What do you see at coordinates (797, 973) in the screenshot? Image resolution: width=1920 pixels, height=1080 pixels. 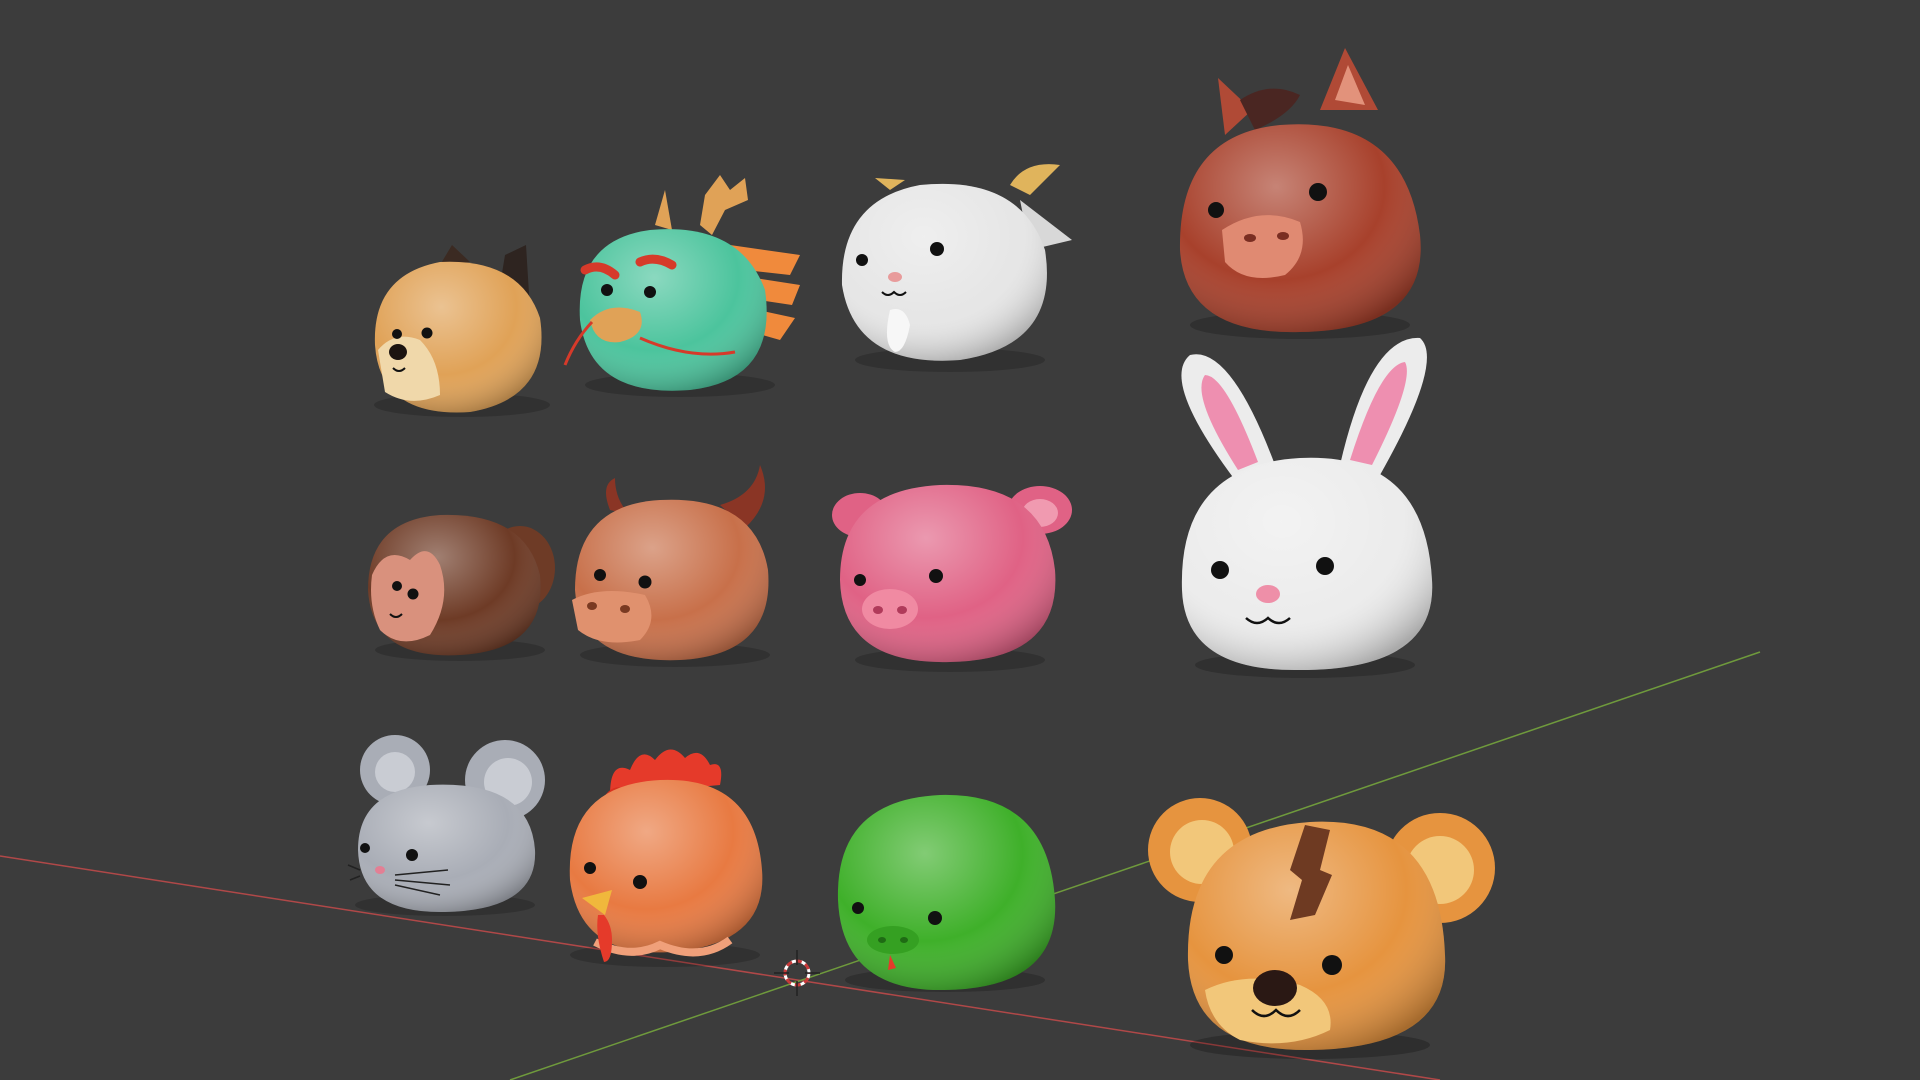 I see `3d-cursor-icon` at bounding box center [797, 973].